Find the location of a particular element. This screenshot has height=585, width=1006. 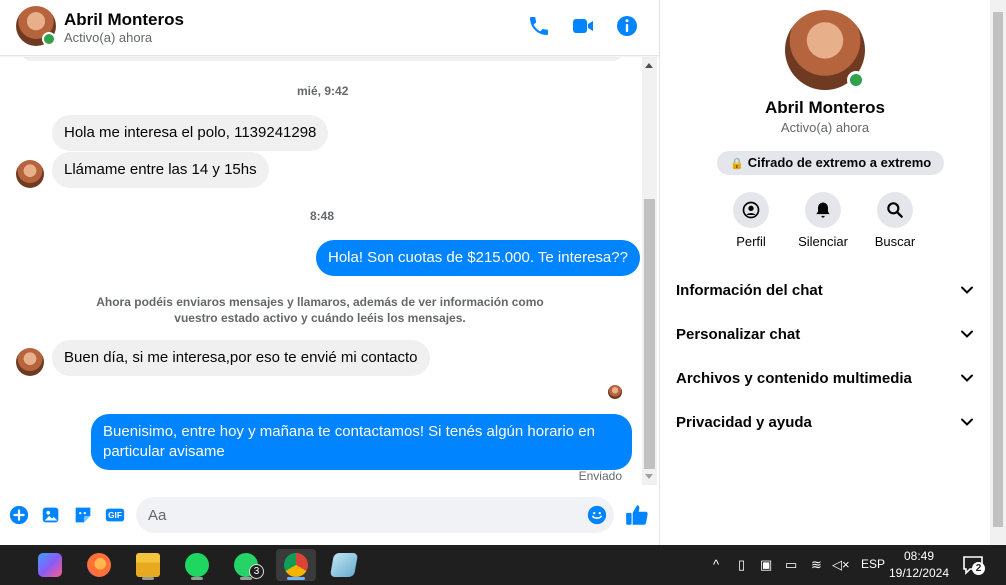

menu-privacy-help: Privacidad y ayuda is located at coordinates (825, 422).